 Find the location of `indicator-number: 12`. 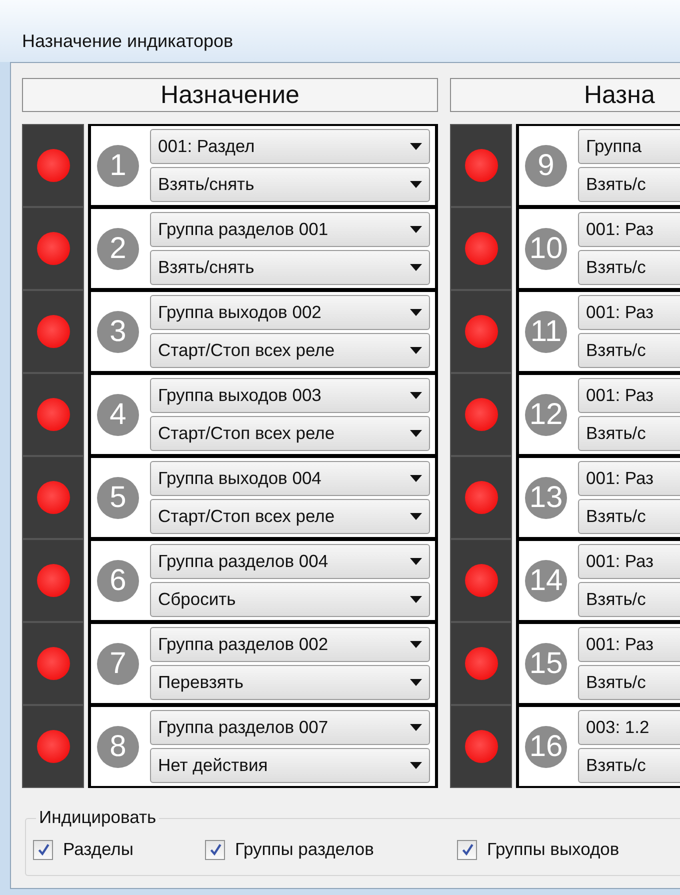

indicator-number: 12 is located at coordinates (546, 415).